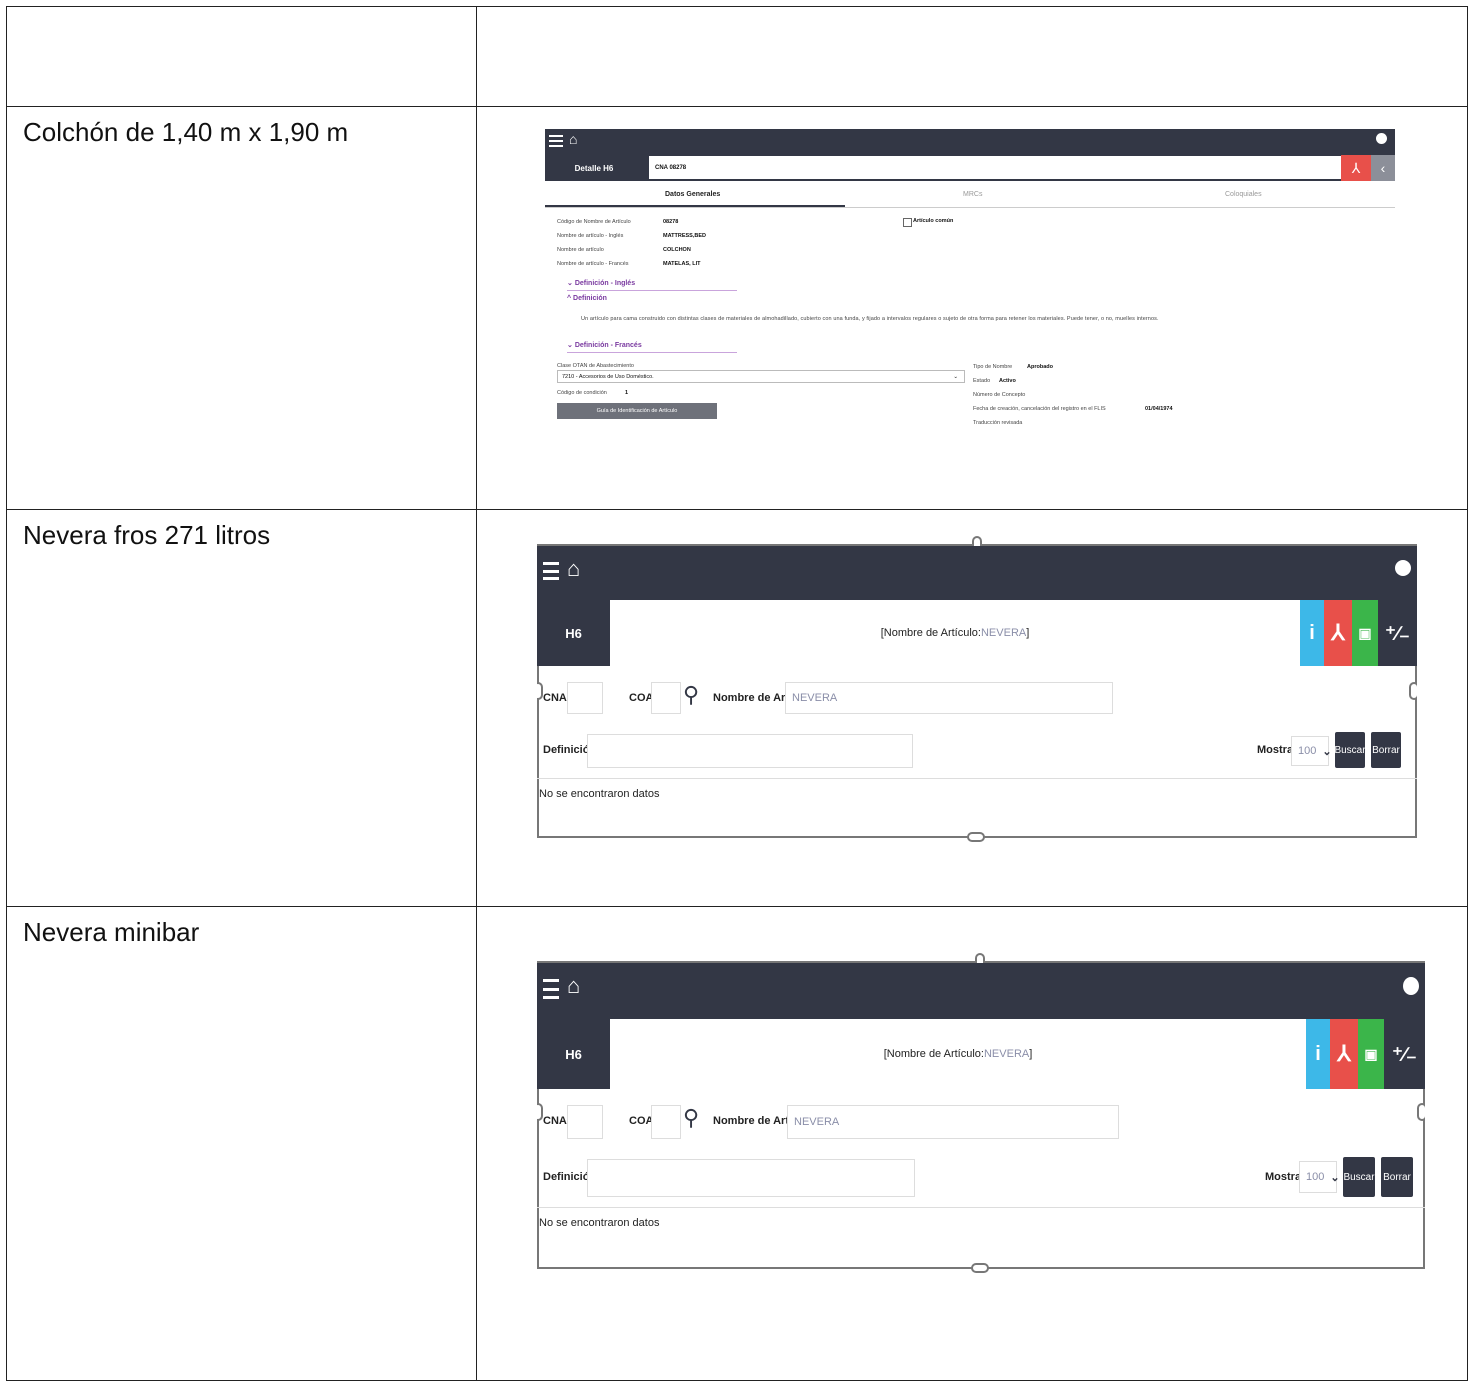 The image size is (1468, 1381). I want to click on table-cell-label, so click(241, 56).